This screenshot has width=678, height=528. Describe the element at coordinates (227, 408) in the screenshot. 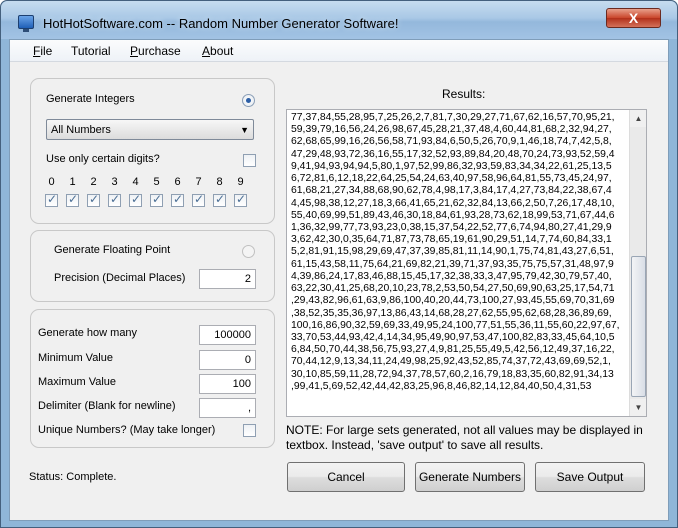

I see `delimiter-input: ,` at that location.